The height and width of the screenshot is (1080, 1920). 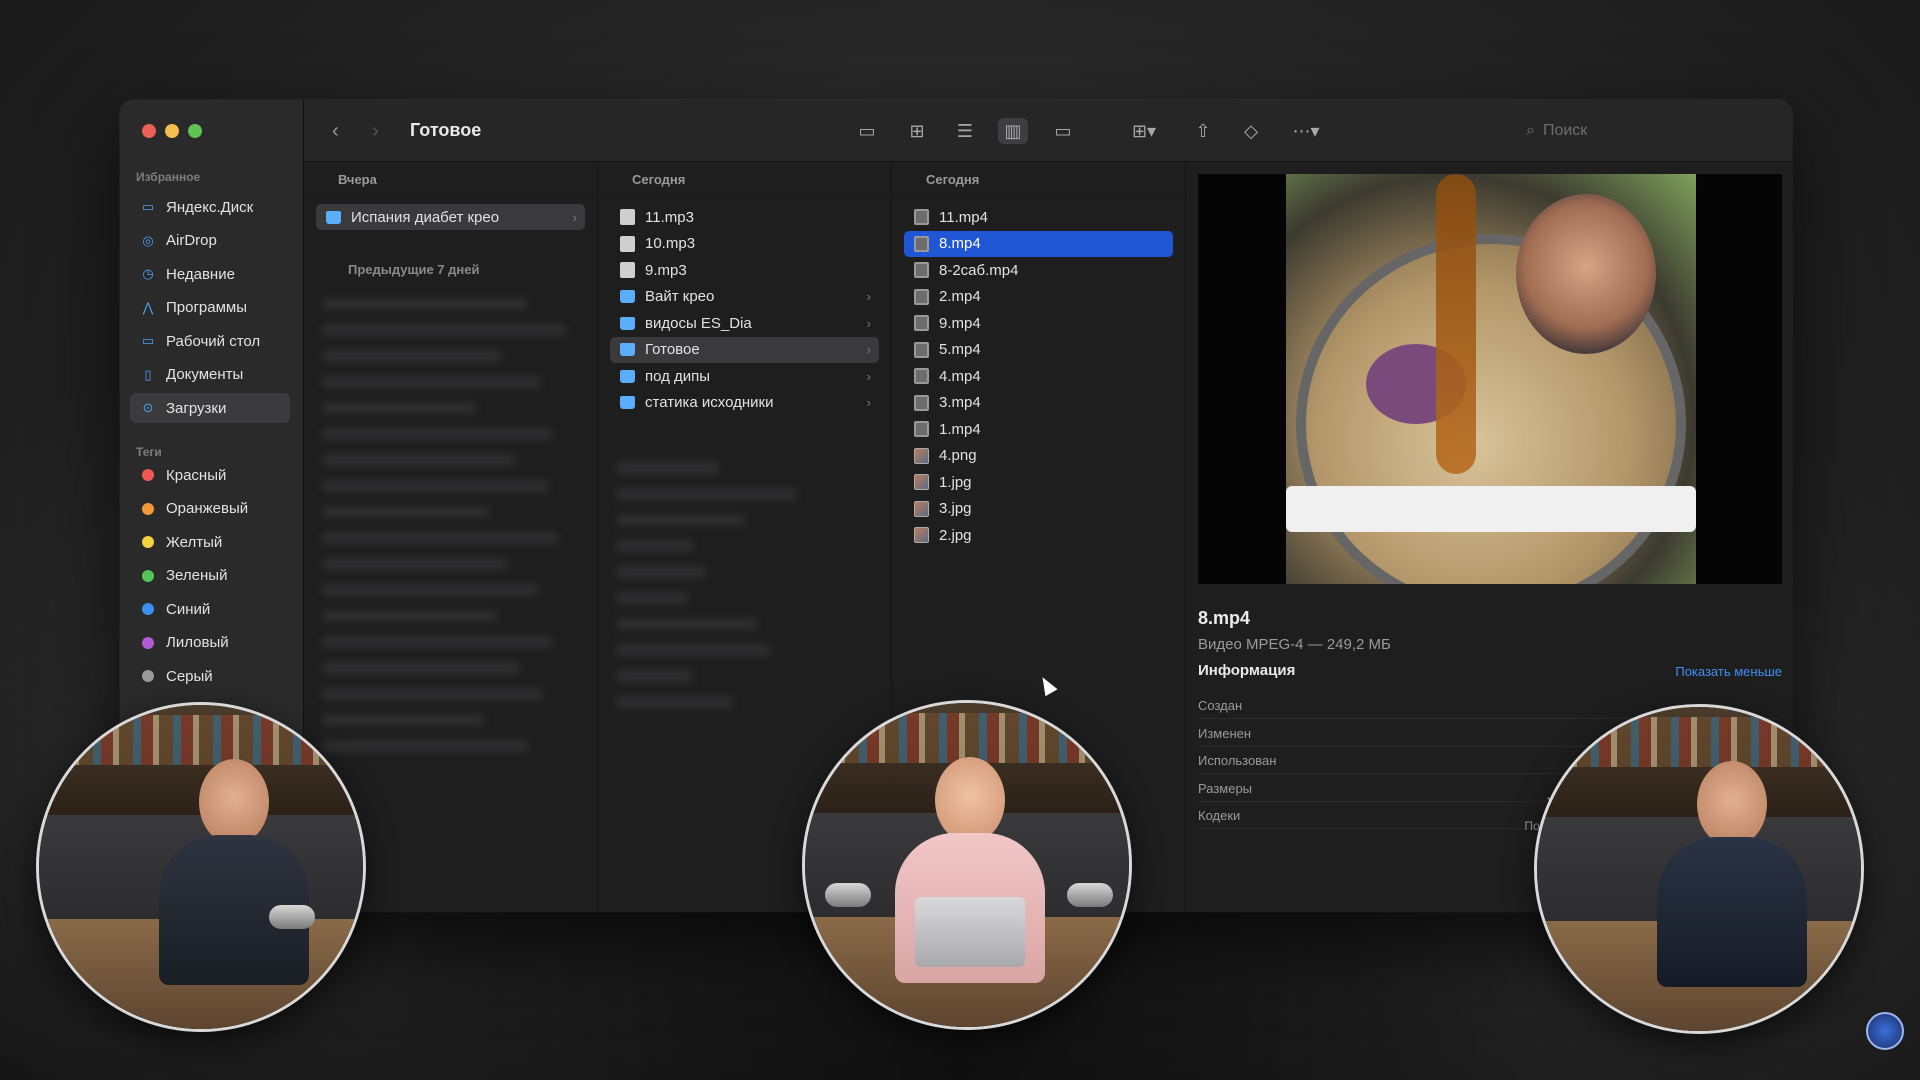 What do you see at coordinates (1251, 131) in the screenshot?
I see `tag-icon: ◇` at bounding box center [1251, 131].